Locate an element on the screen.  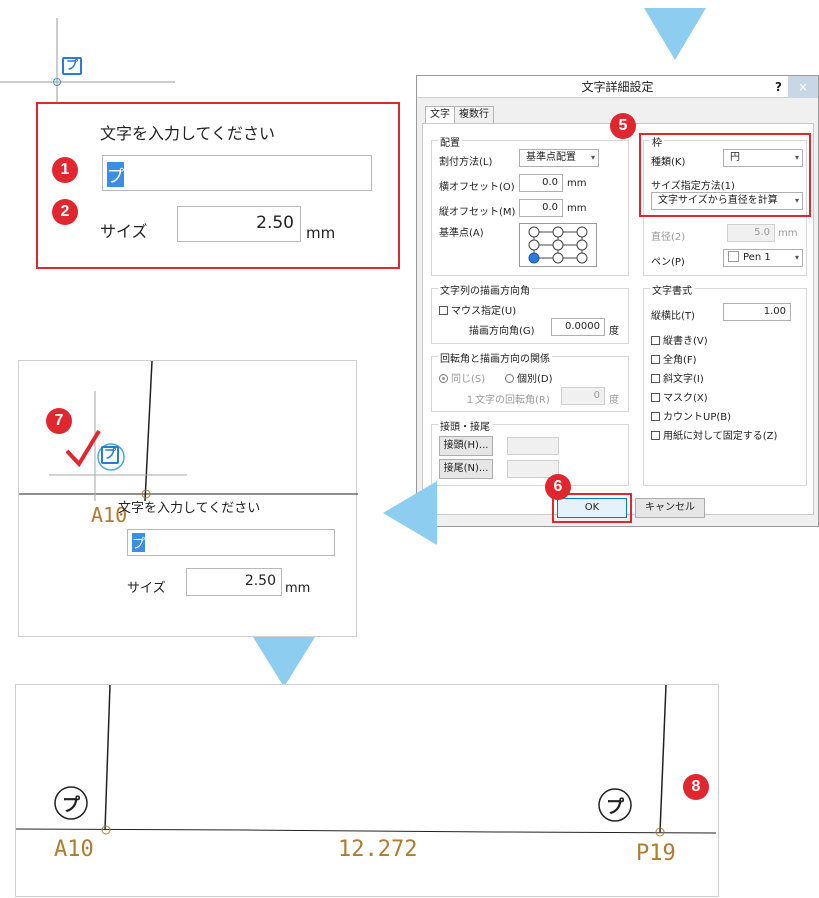
aspect-field: 1.00 is located at coordinates (757, 312).